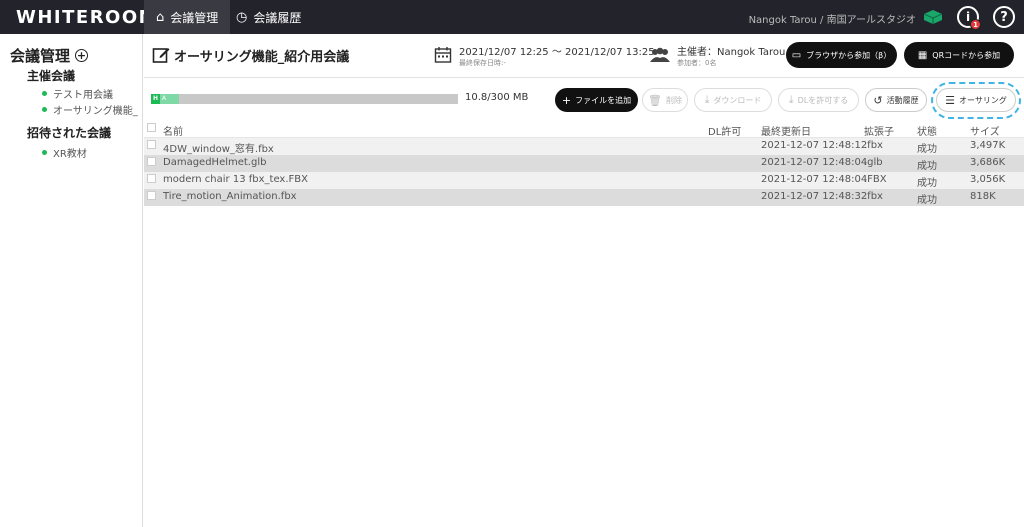 This screenshot has width=1024, height=527. What do you see at coordinates (814, 196) in the screenshot?
I see `file-updated: 2021-12-07 12:48:32` at bounding box center [814, 196].